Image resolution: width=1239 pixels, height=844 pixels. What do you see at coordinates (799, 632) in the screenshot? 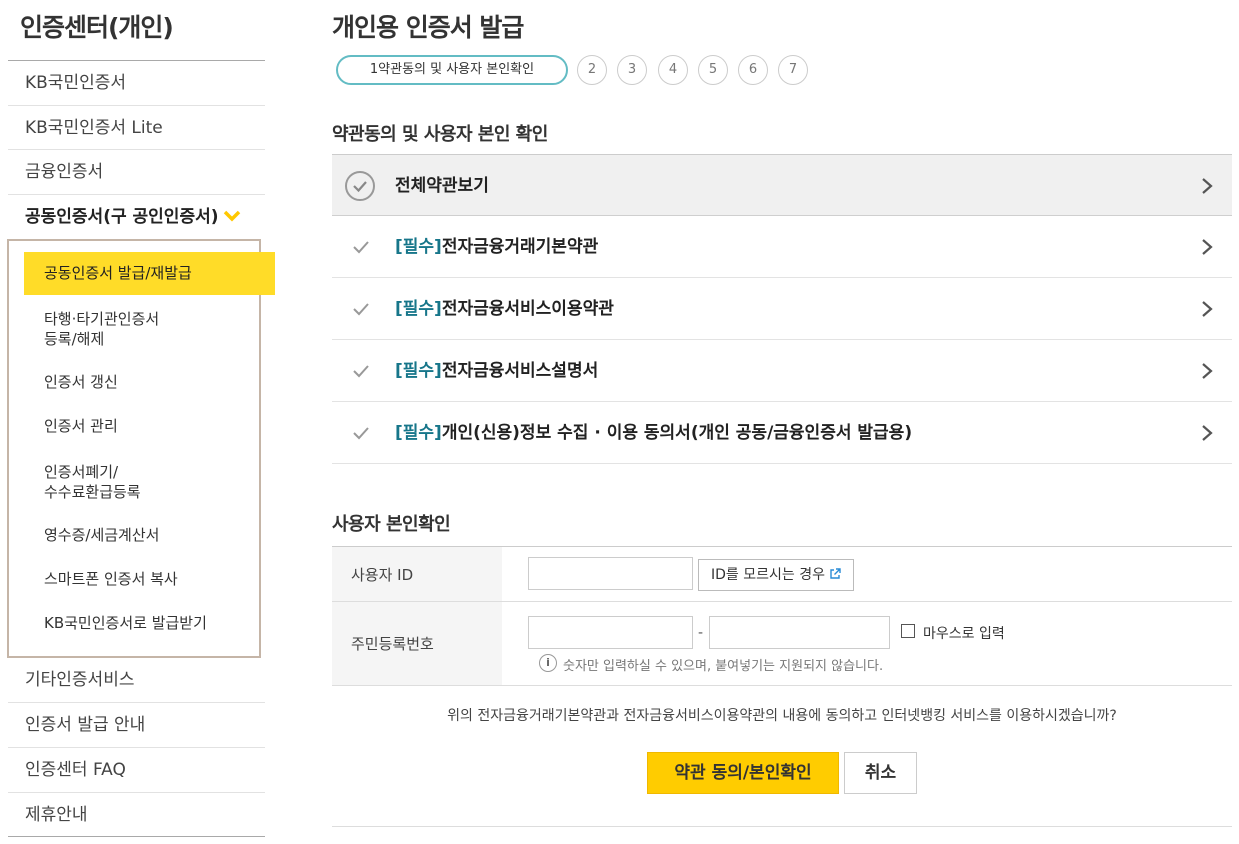
I see `rrn-second-input` at bounding box center [799, 632].